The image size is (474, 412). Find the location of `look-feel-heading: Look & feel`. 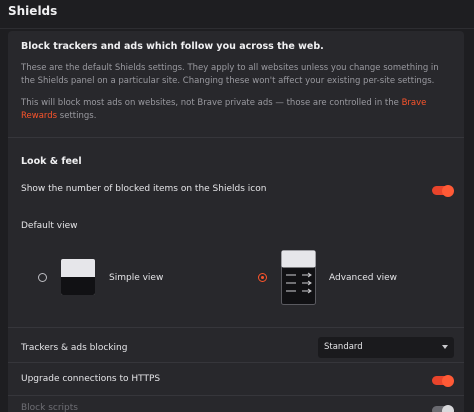

look-feel-heading: Look & feel is located at coordinates (51, 161).